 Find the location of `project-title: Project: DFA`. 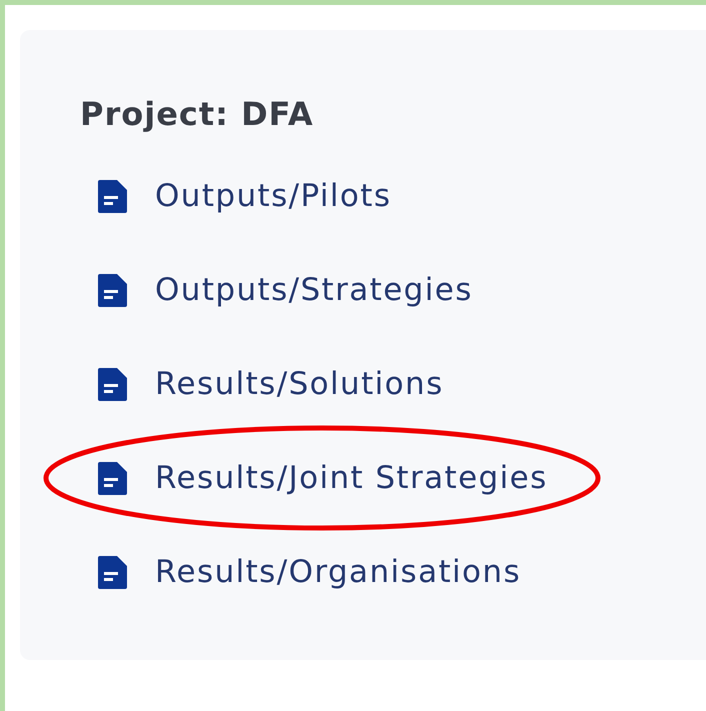

project-title: Project: DFA is located at coordinates (197, 114).